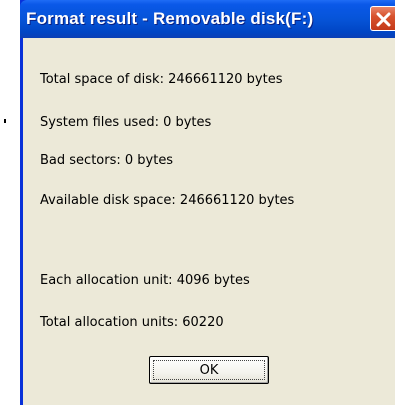 This screenshot has width=395, height=405. What do you see at coordinates (107, 160) in the screenshot?
I see `bad-sectors-text: Bad sectors: 0 bytes` at bounding box center [107, 160].